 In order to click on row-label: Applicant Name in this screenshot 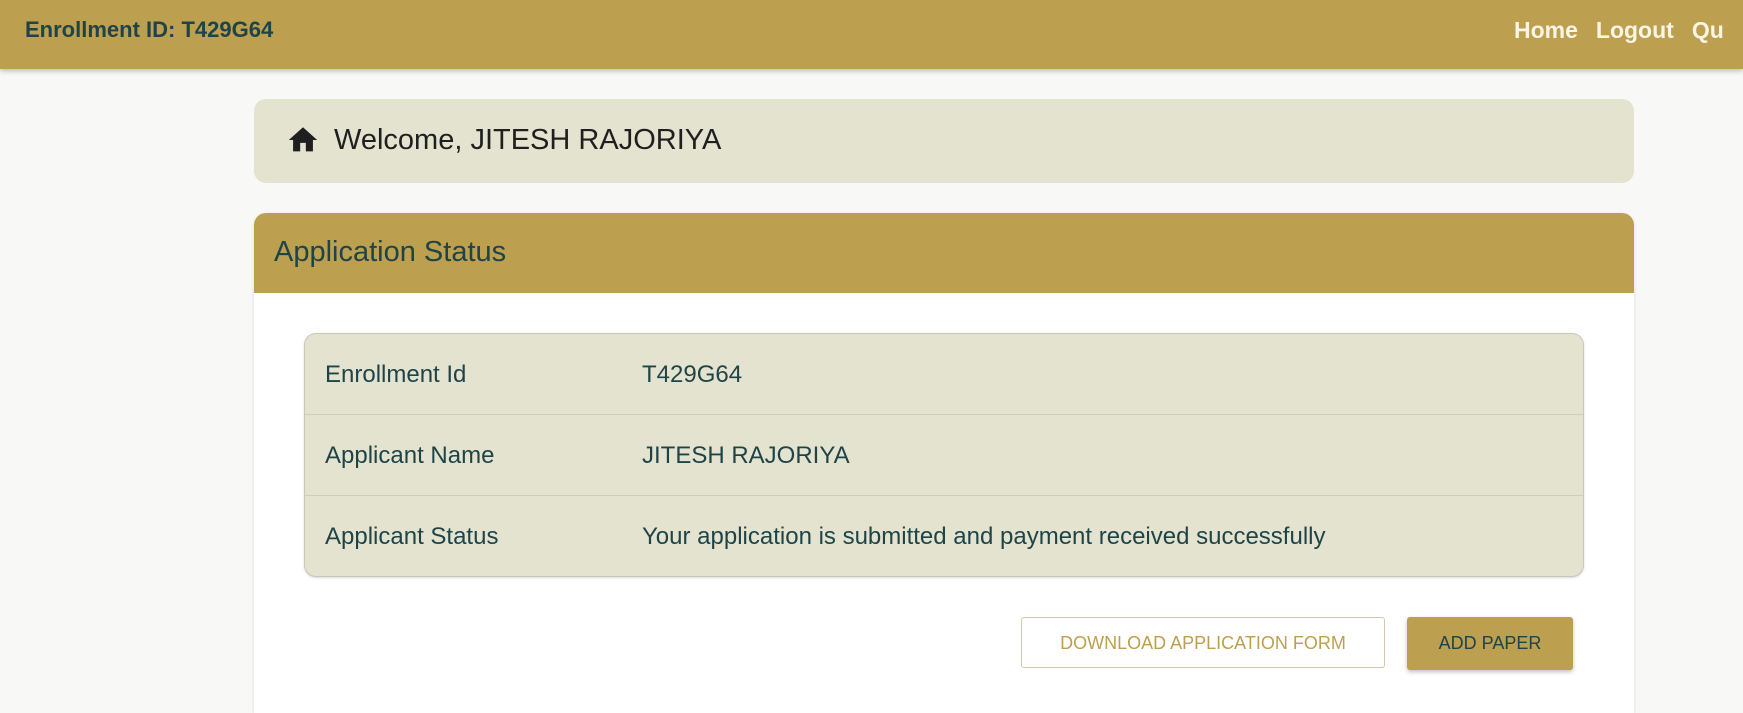, I will do `click(410, 455)`.